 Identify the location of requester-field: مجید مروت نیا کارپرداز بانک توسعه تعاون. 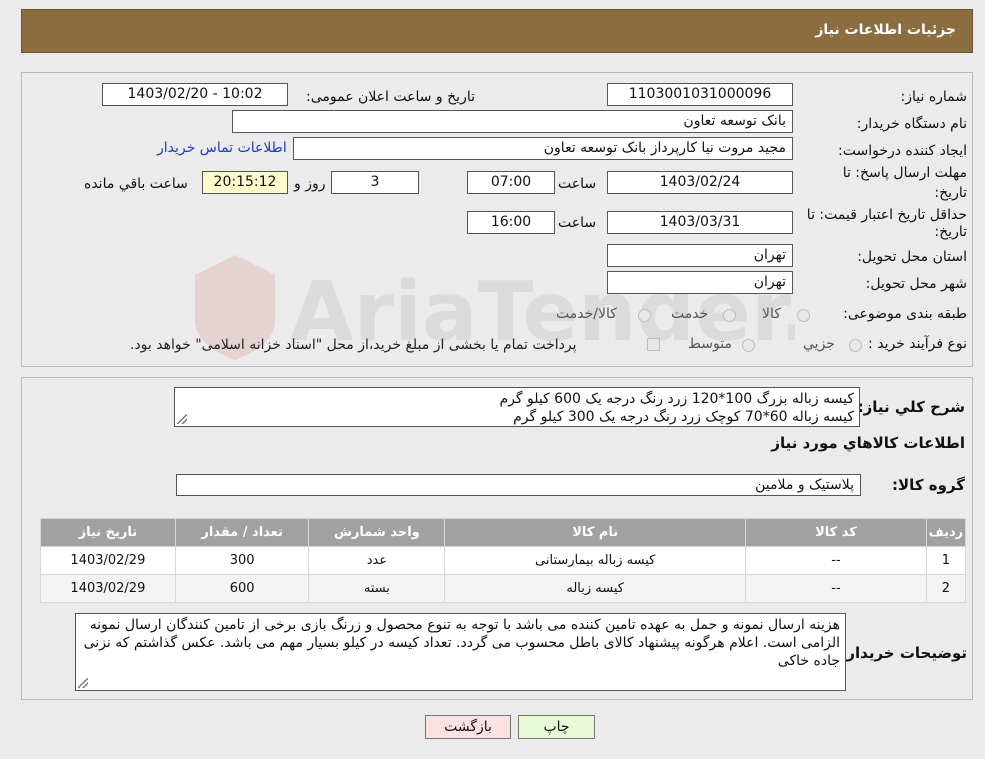
(543, 148).